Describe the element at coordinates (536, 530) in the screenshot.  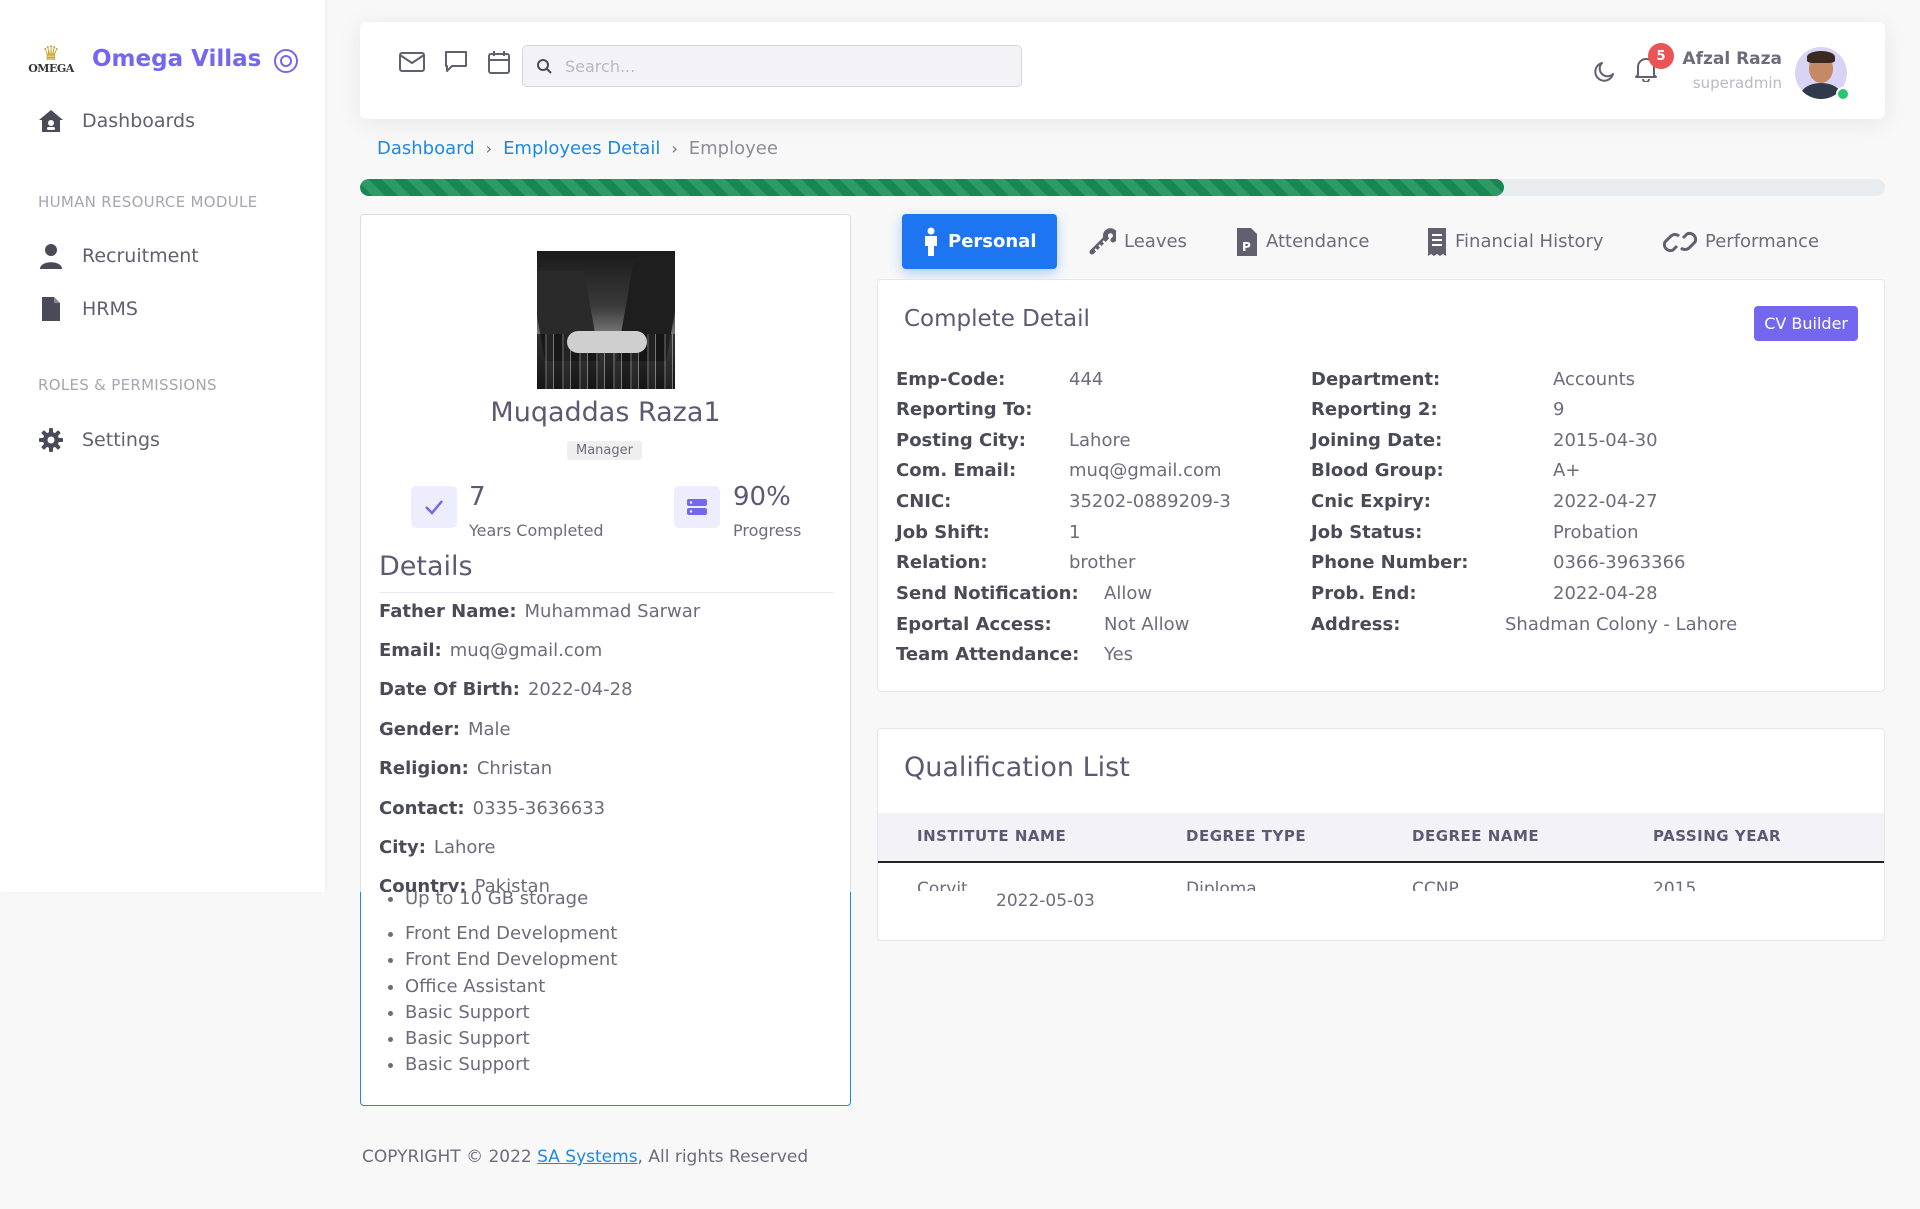
I see `years-completed-label: Years Completed` at that location.